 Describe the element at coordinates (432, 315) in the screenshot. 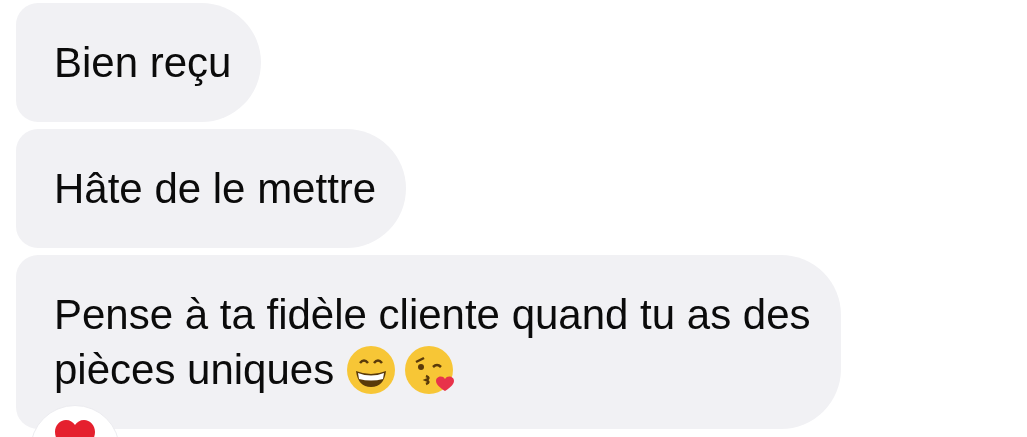

I see `message-text: Pense à ta fidèle cliente quand tu as des` at that location.